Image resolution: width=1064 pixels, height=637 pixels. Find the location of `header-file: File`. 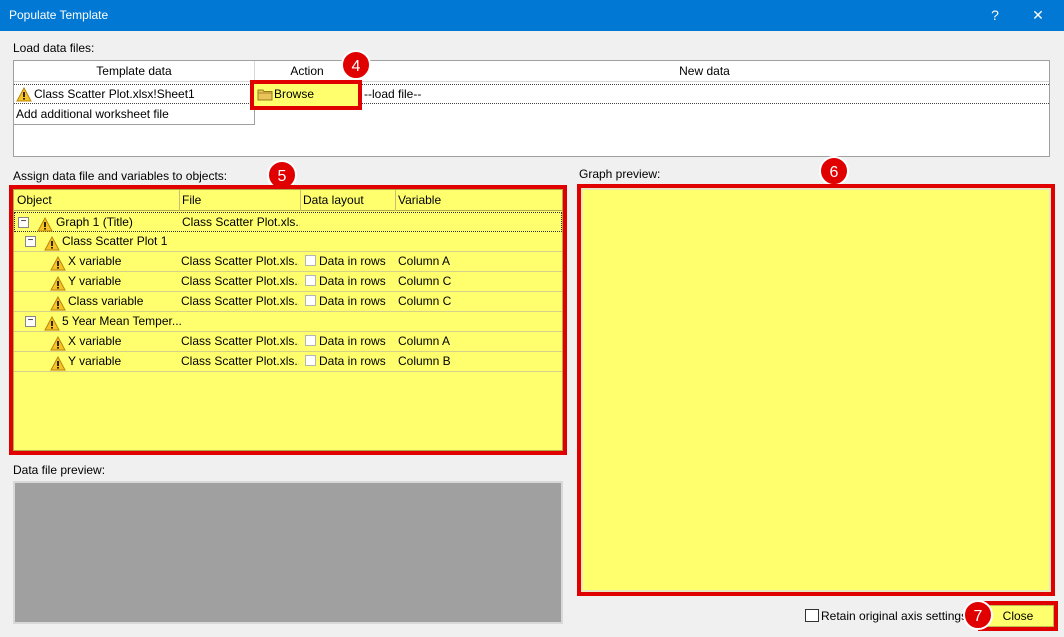

header-file: File is located at coordinates (192, 200).